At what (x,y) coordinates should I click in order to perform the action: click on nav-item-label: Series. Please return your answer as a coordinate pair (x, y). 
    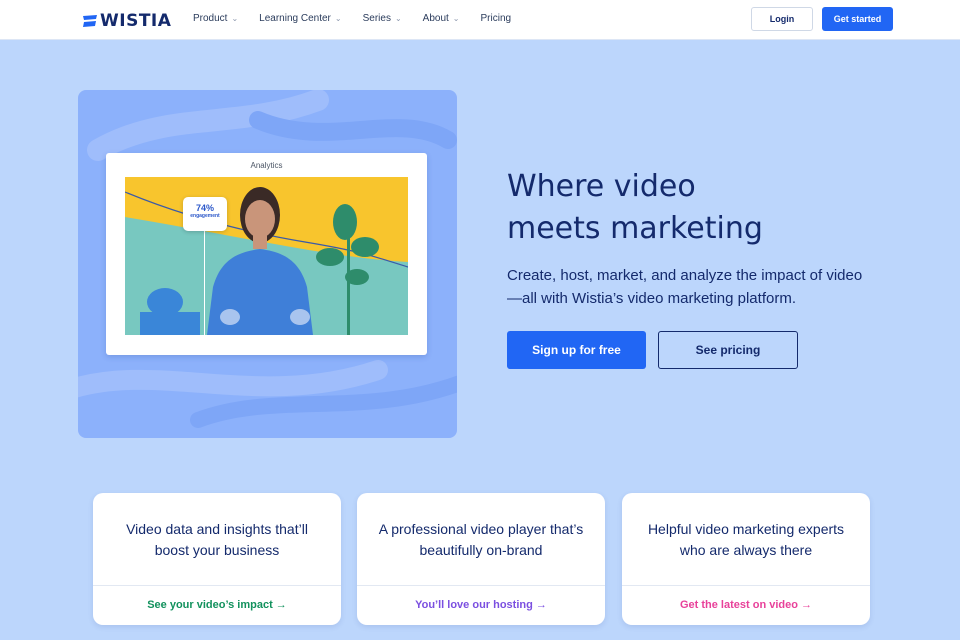
    Looking at the image, I should click on (376, 18).